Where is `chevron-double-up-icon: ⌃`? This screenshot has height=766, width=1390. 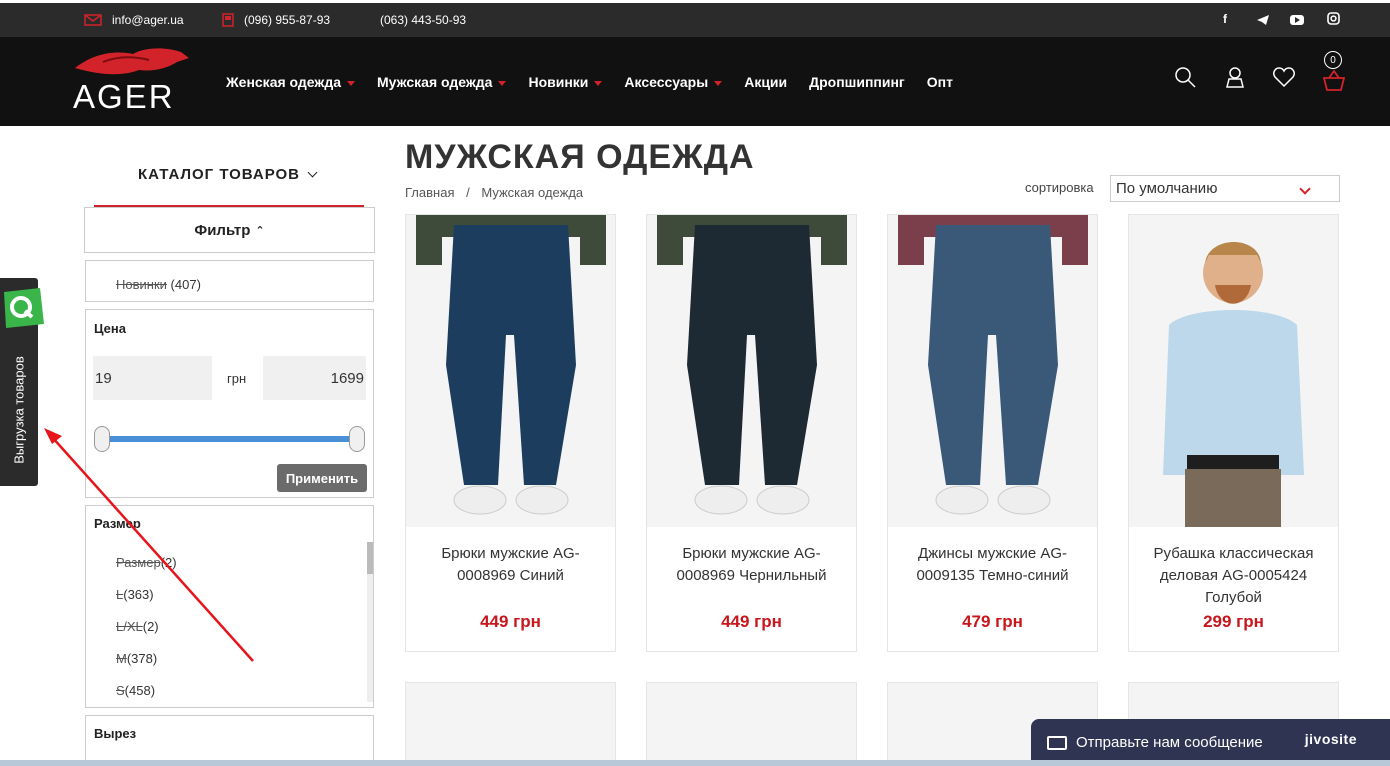
chevron-double-up-icon: ⌃ is located at coordinates (260, 230).